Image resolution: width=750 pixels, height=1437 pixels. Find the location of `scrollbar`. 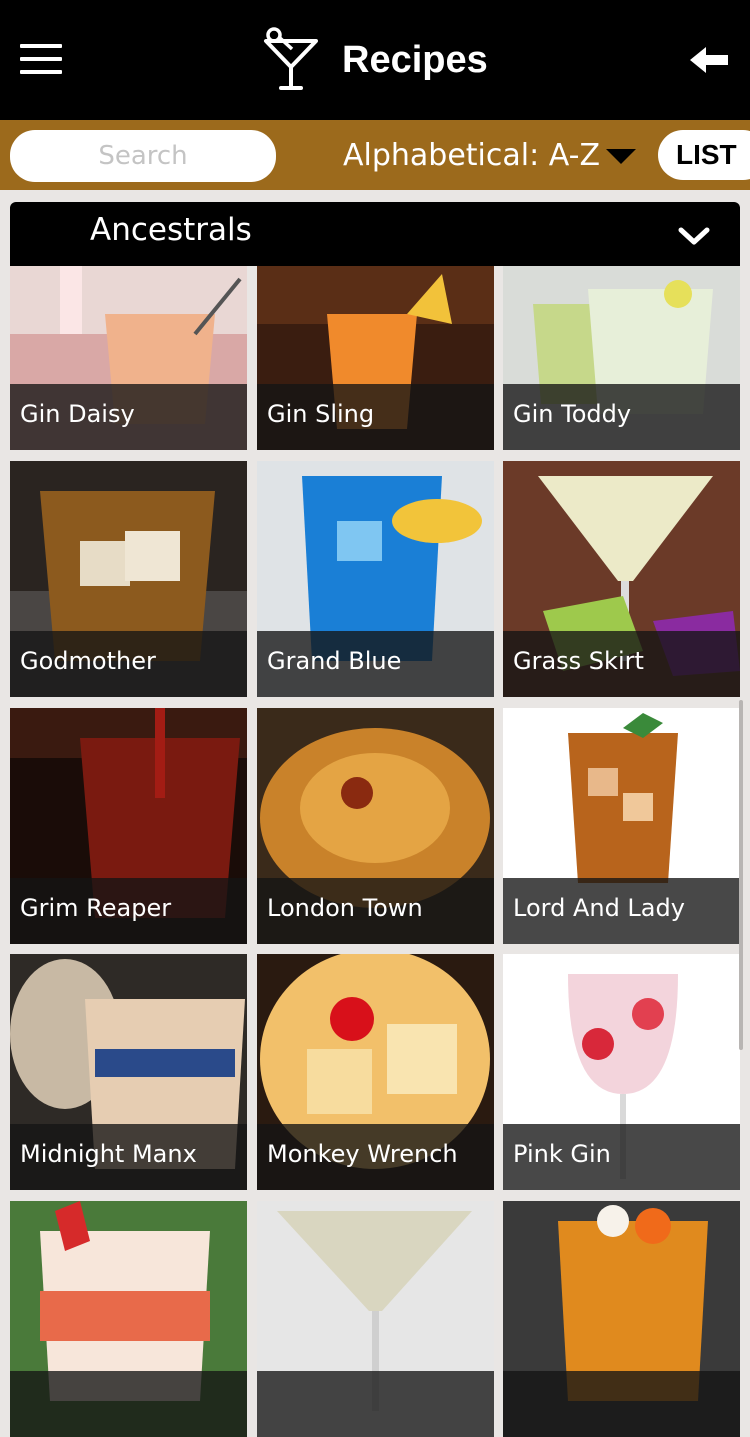

scrollbar is located at coordinates (741, 875).